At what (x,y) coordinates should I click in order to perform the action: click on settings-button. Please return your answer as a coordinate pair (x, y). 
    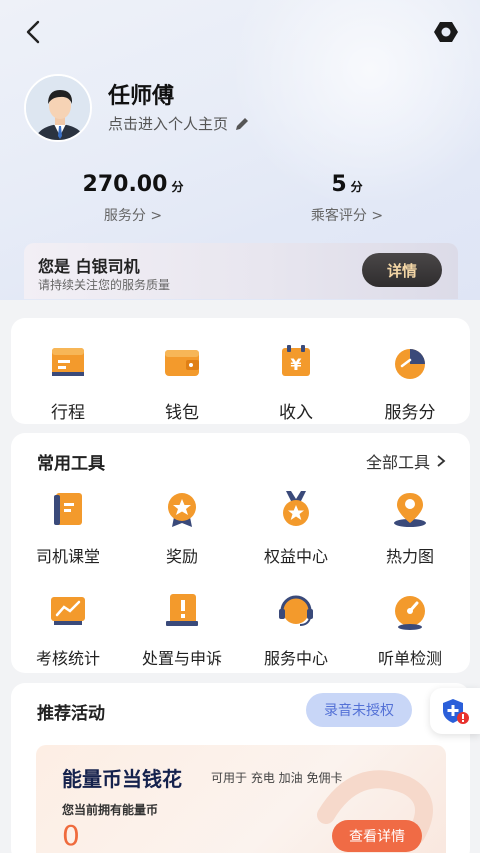
    Looking at the image, I should click on (446, 32).